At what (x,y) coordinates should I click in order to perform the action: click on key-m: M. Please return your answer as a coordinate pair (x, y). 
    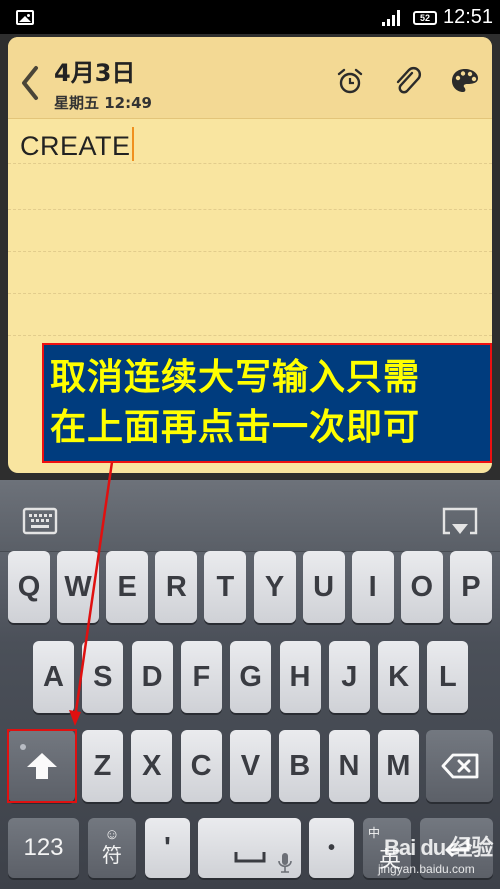
    Looking at the image, I should click on (398, 766).